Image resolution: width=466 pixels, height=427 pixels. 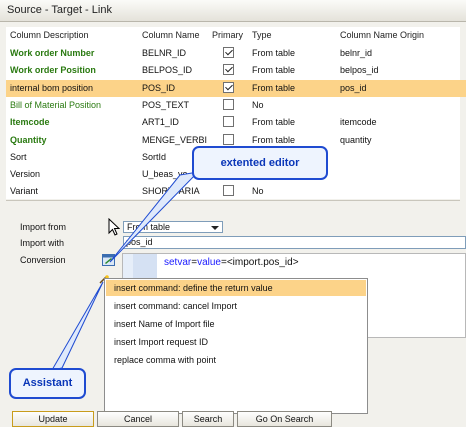 I want to click on menu-item-cancel-import: insert command: cancel Import, so click(x=236, y=306).